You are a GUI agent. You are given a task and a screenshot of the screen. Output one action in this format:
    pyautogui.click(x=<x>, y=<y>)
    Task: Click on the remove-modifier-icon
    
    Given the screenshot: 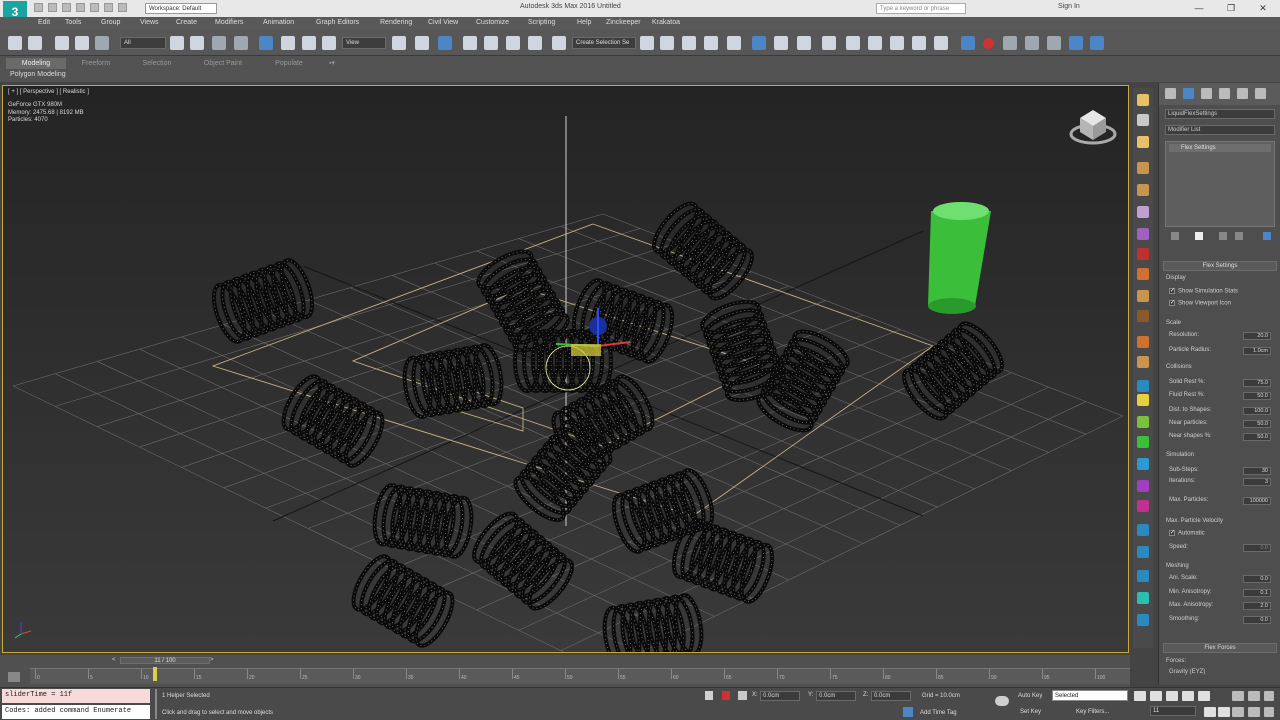 What is the action you would take?
    pyautogui.click(x=1239, y=236)
    